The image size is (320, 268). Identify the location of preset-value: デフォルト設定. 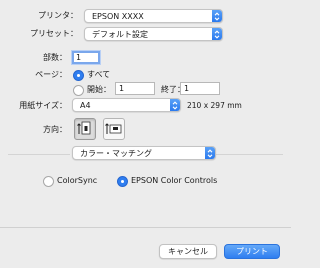
(120, 34).